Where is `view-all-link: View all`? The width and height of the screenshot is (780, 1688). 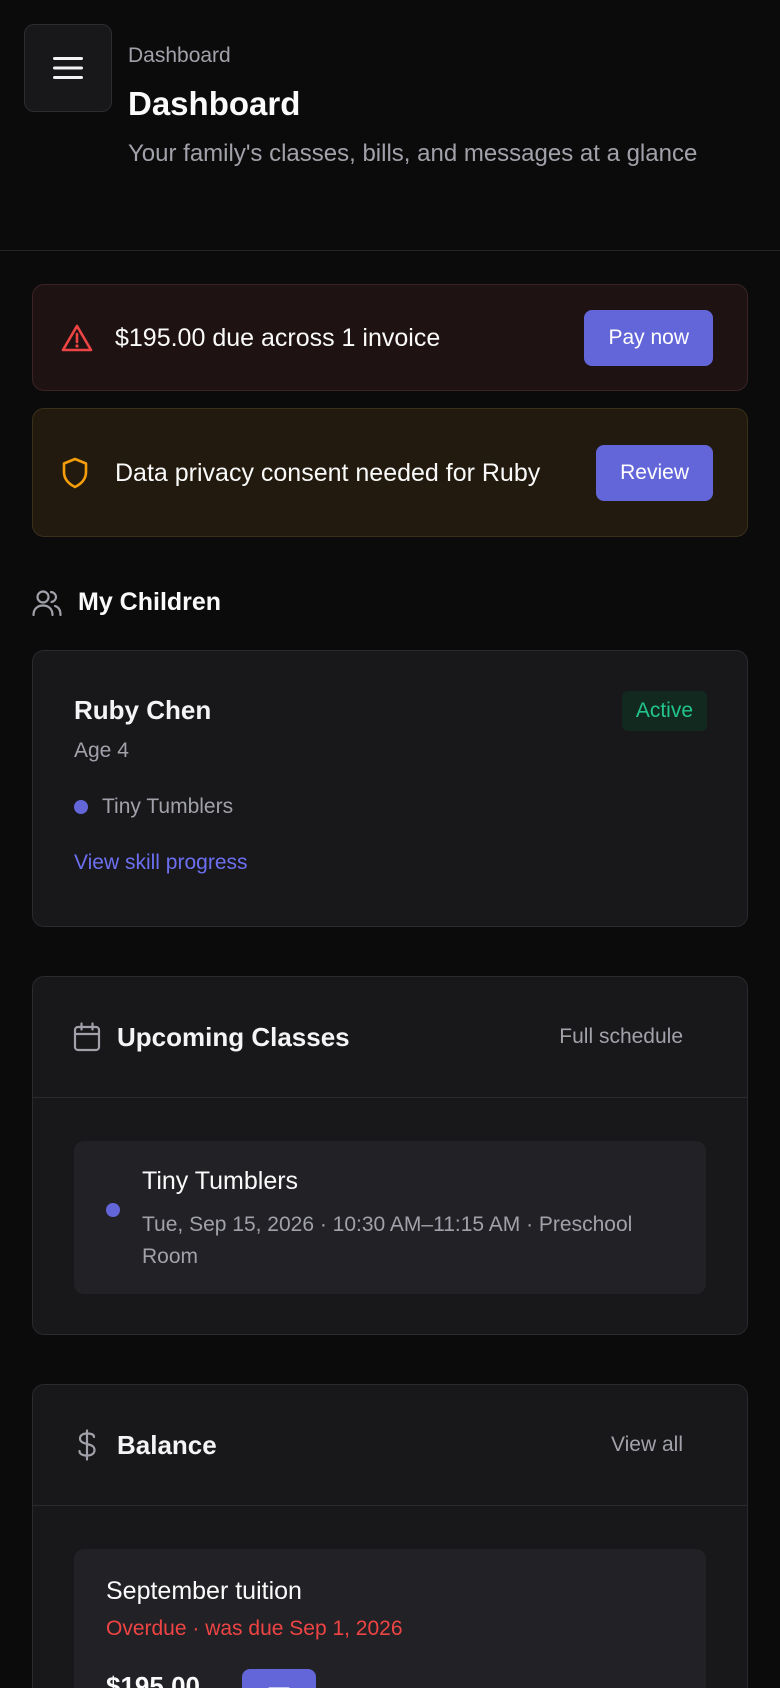
view-all-link: View all is located at coordinates (647, 1445).